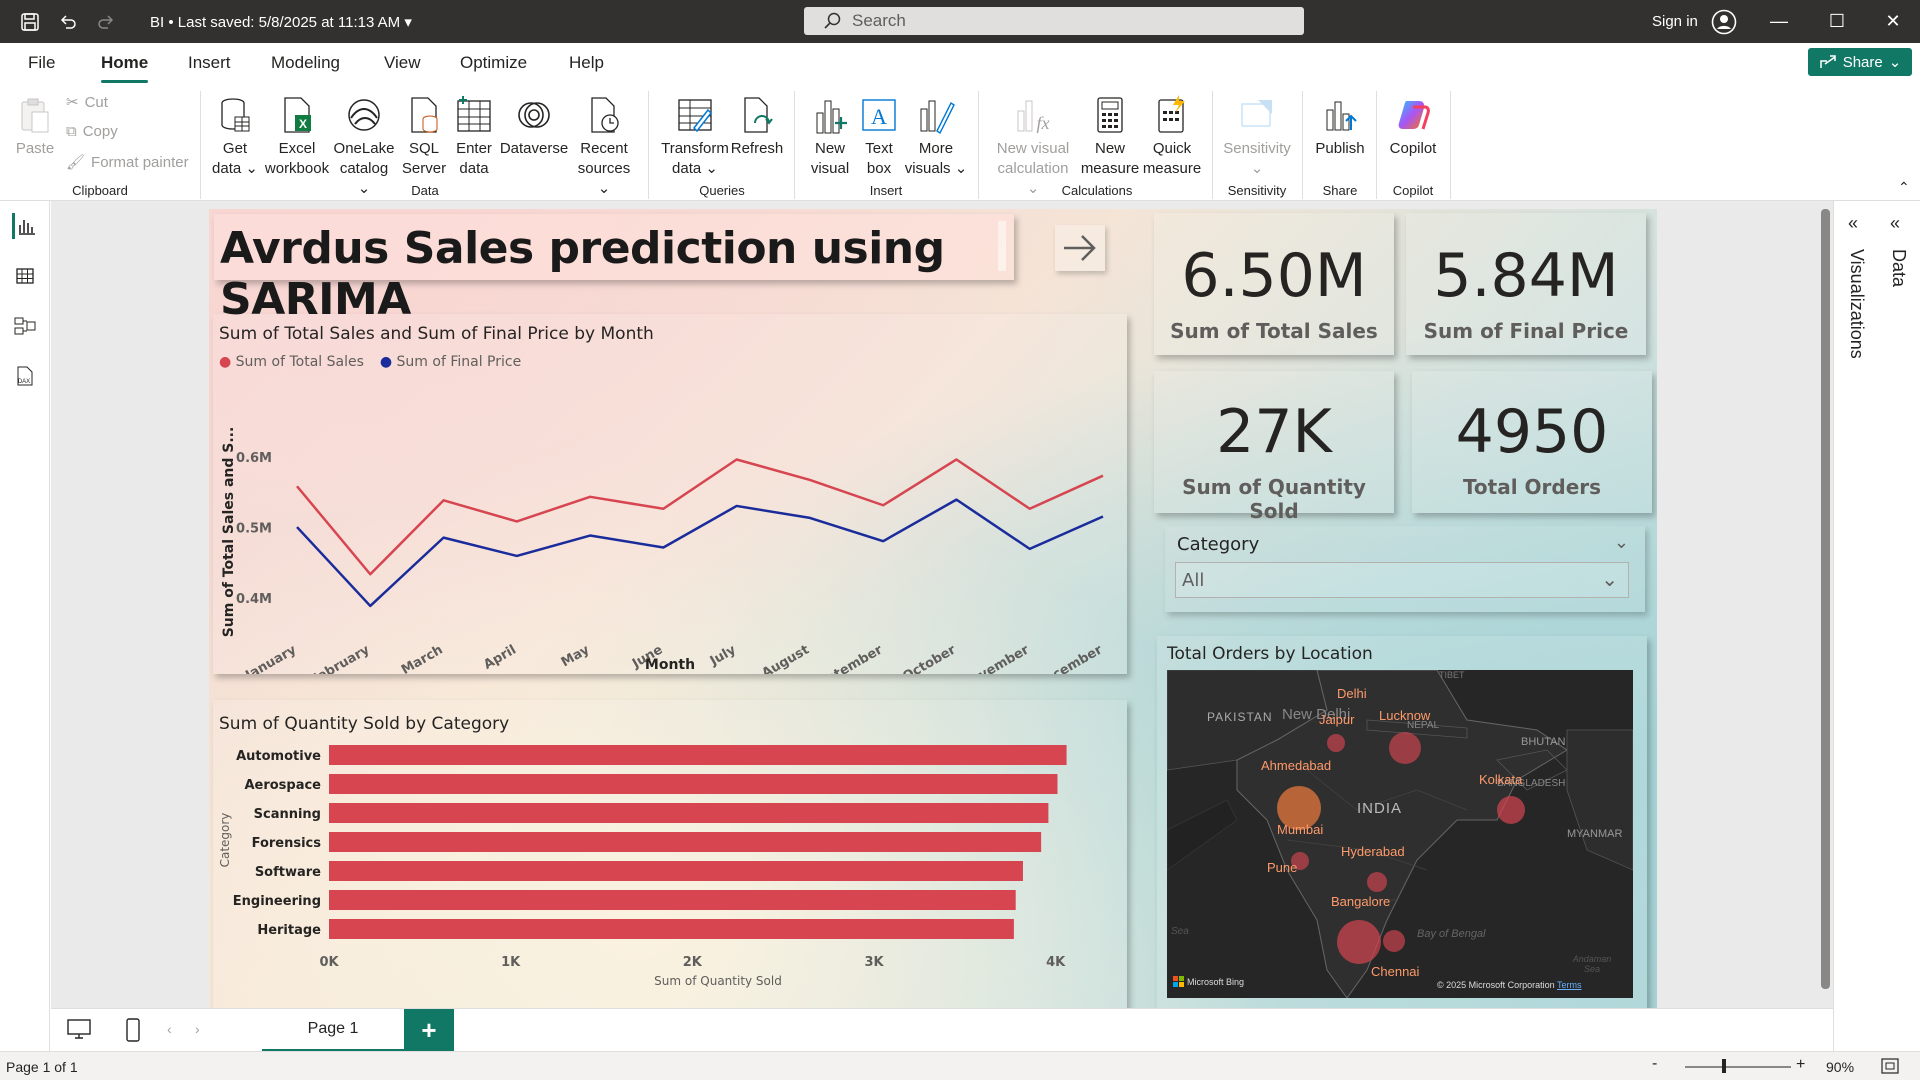 This screenshot has width=1920, height=1080. I want to click on kpi-card-final-price: 5.84M Sum of Final Price, so click(1526, 284).